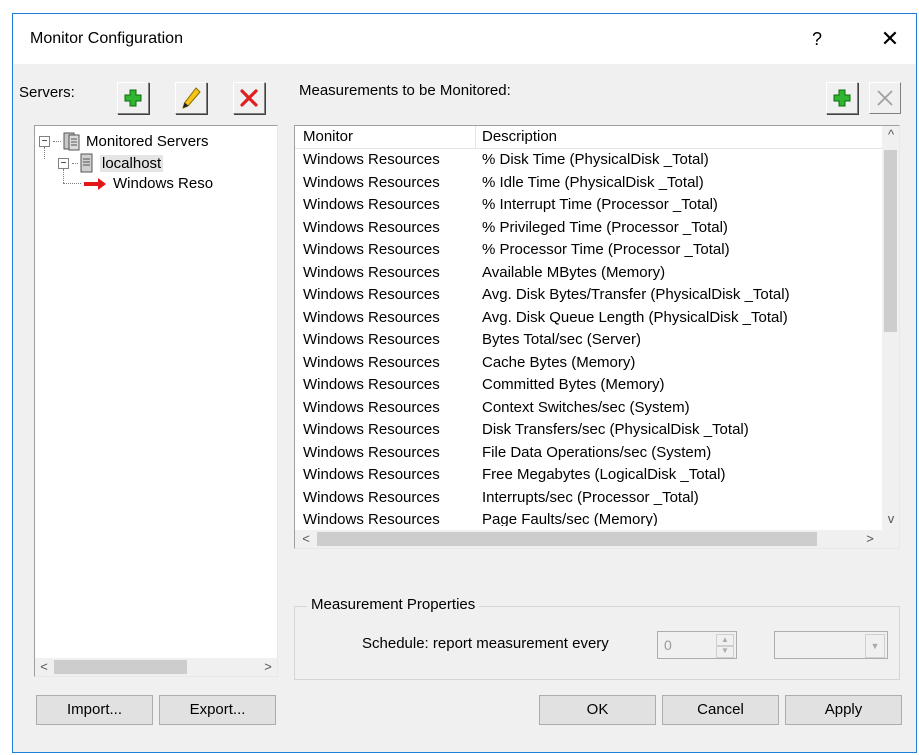 This screenshot has width=919, height=755. Describe the element at coordinates (725, 651) in the screenshot. I see `spin-down-icon: ▼` at that location.